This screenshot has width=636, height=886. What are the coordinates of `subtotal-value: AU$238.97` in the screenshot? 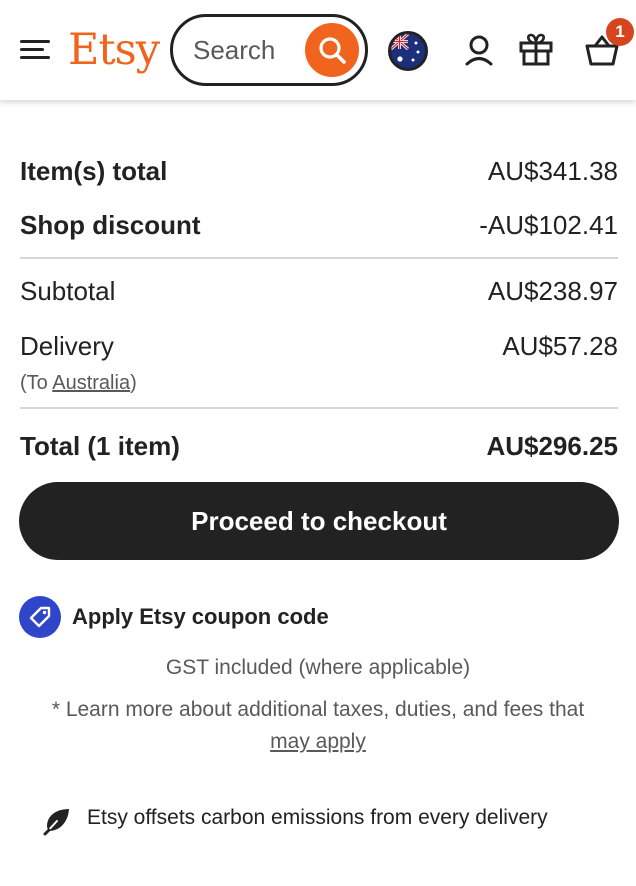 It's located at (552, 291).